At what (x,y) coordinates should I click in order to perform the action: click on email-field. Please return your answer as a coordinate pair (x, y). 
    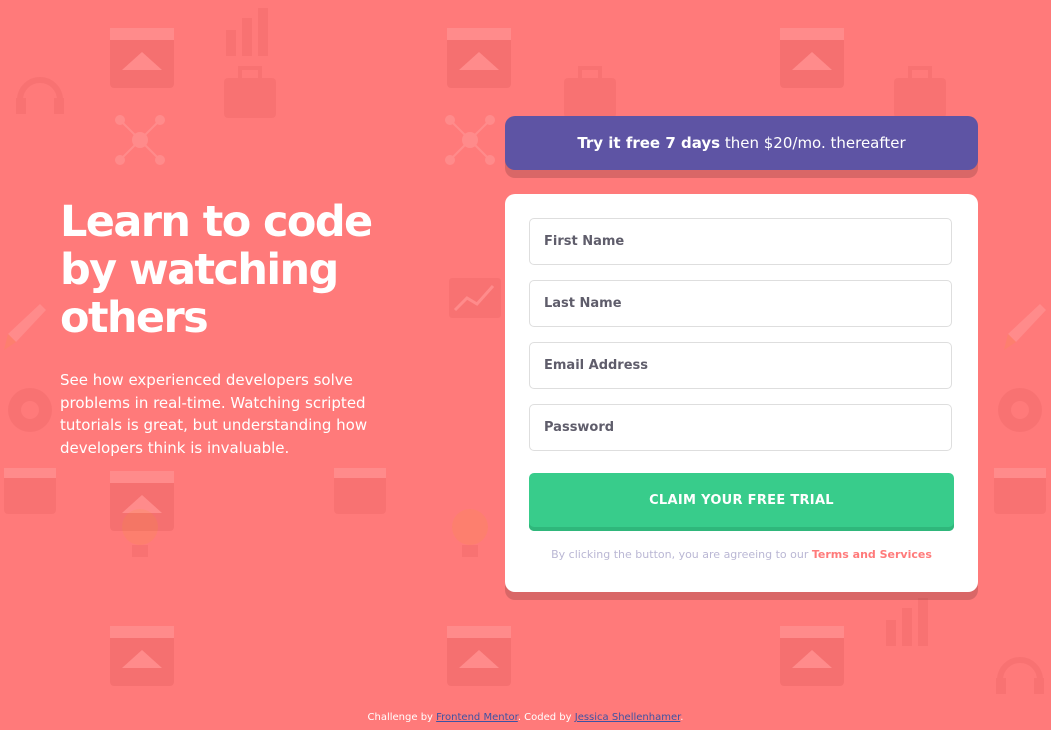
    Looking at the image, I should click on (740, 365).